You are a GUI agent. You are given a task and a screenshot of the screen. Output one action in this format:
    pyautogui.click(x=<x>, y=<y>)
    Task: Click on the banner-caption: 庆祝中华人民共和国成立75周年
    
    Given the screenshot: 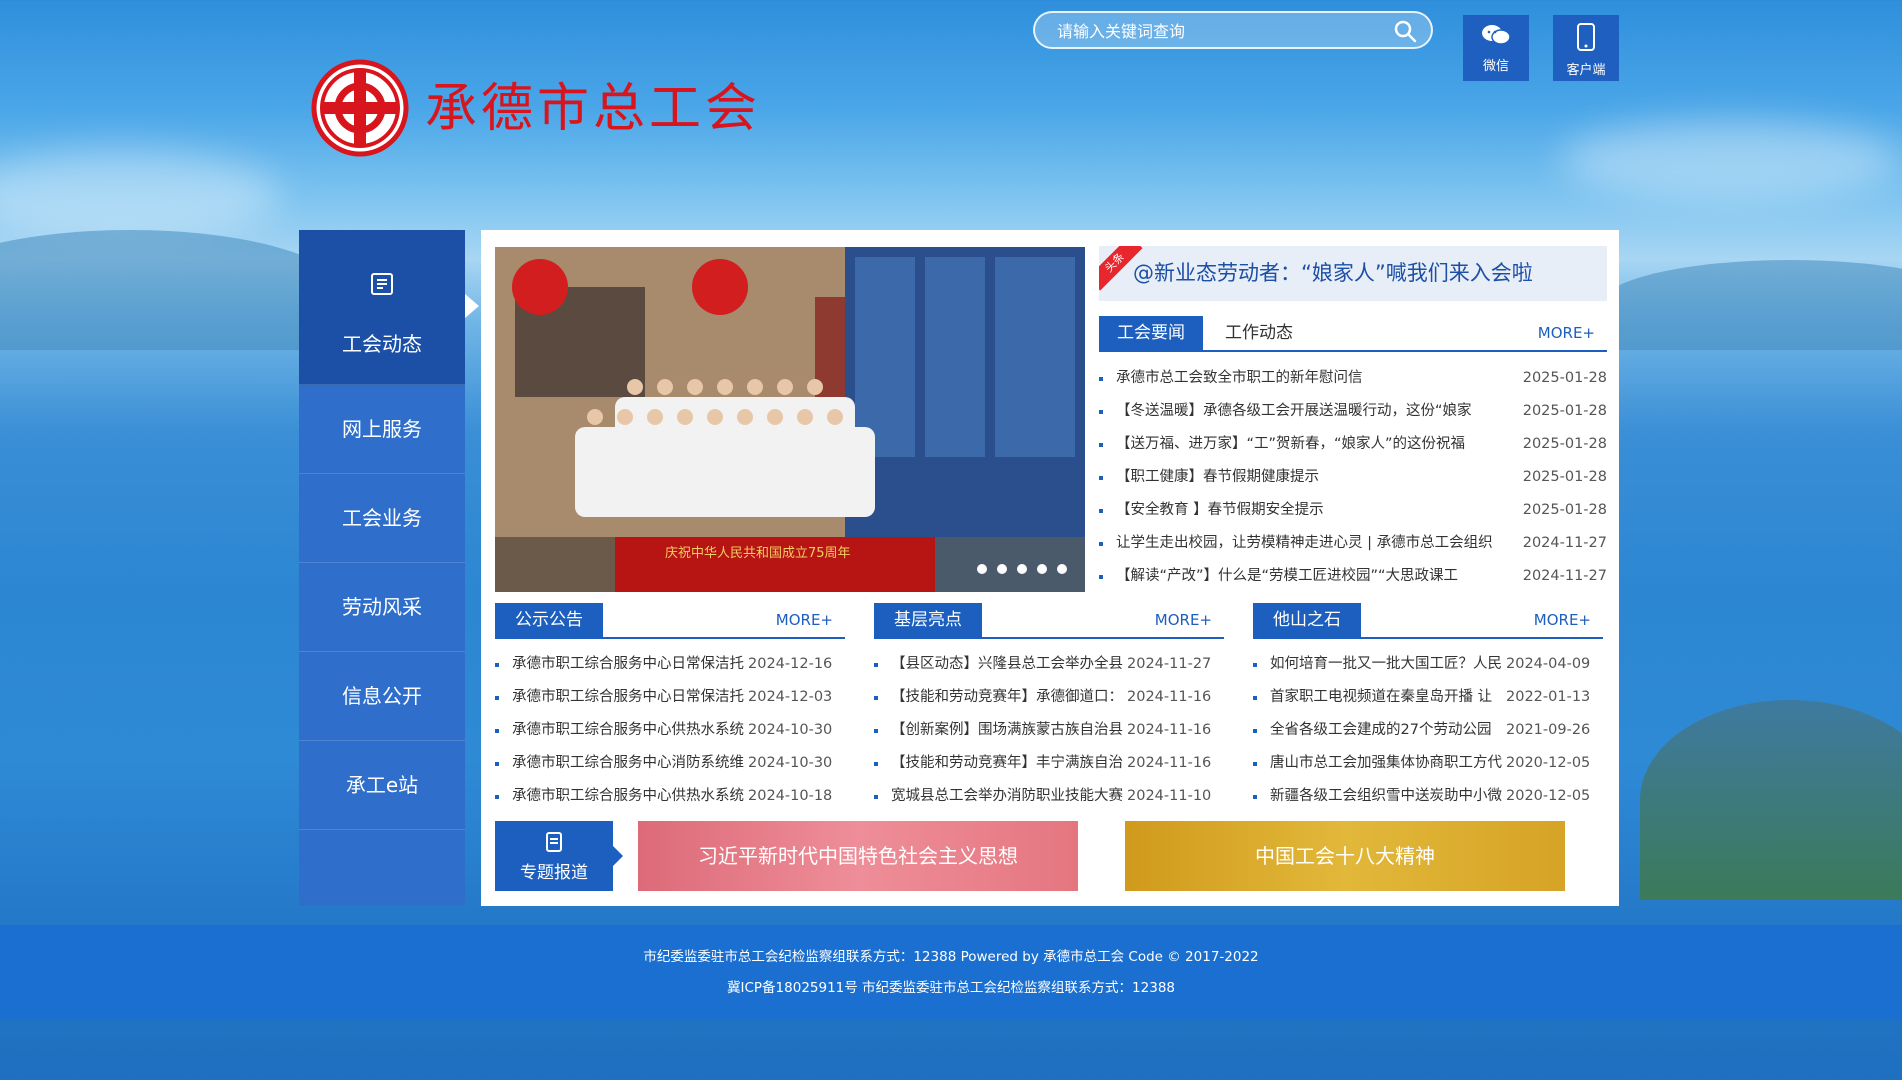 What is the action you would take?
    pyautogui.click(x=758, y=553)
    